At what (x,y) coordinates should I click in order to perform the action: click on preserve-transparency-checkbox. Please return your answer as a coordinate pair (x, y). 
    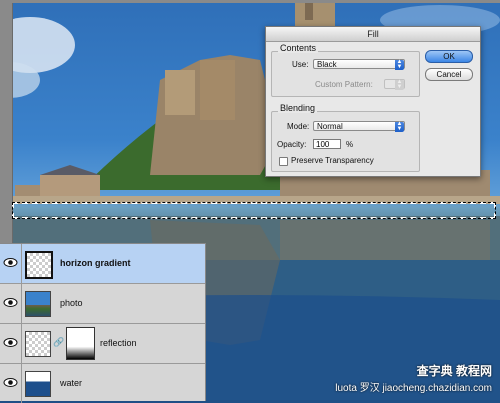
    Looking at the image, I should click on (283, 161).